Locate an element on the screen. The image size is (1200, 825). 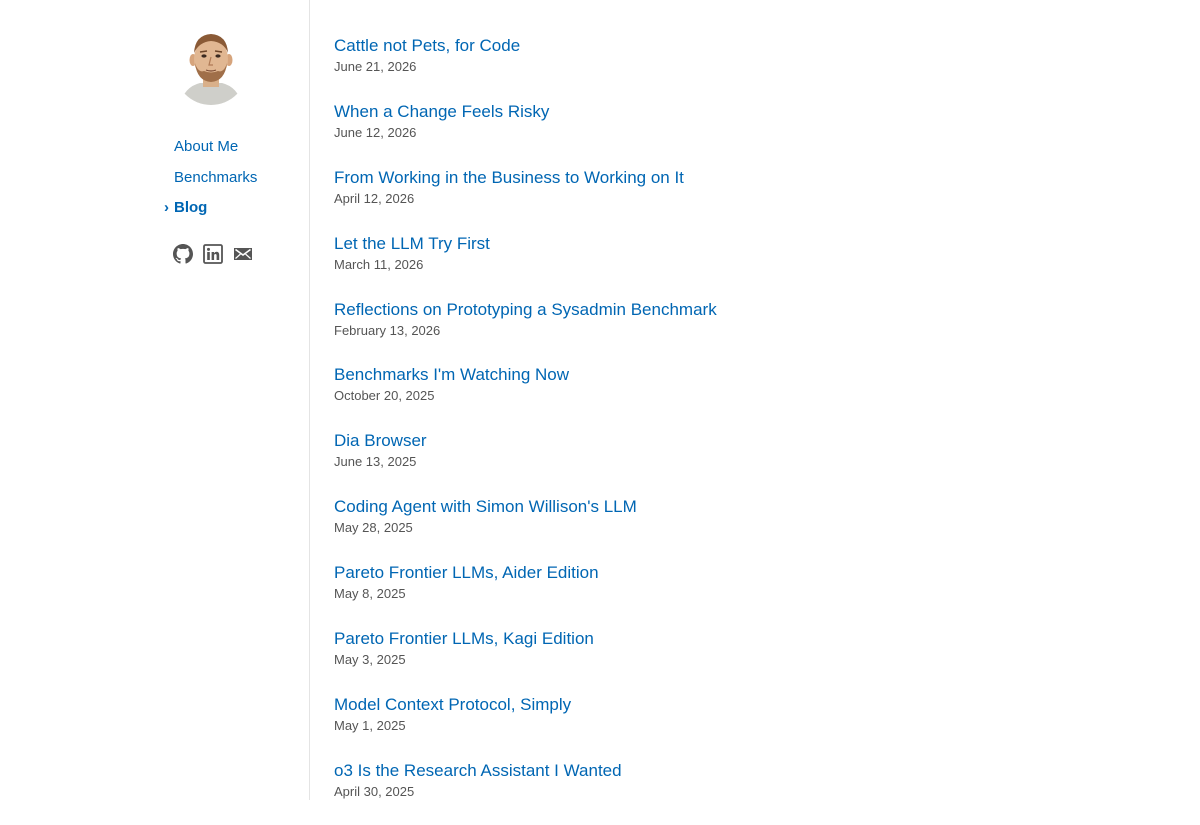
social-links is located at coordinates (213, 254).